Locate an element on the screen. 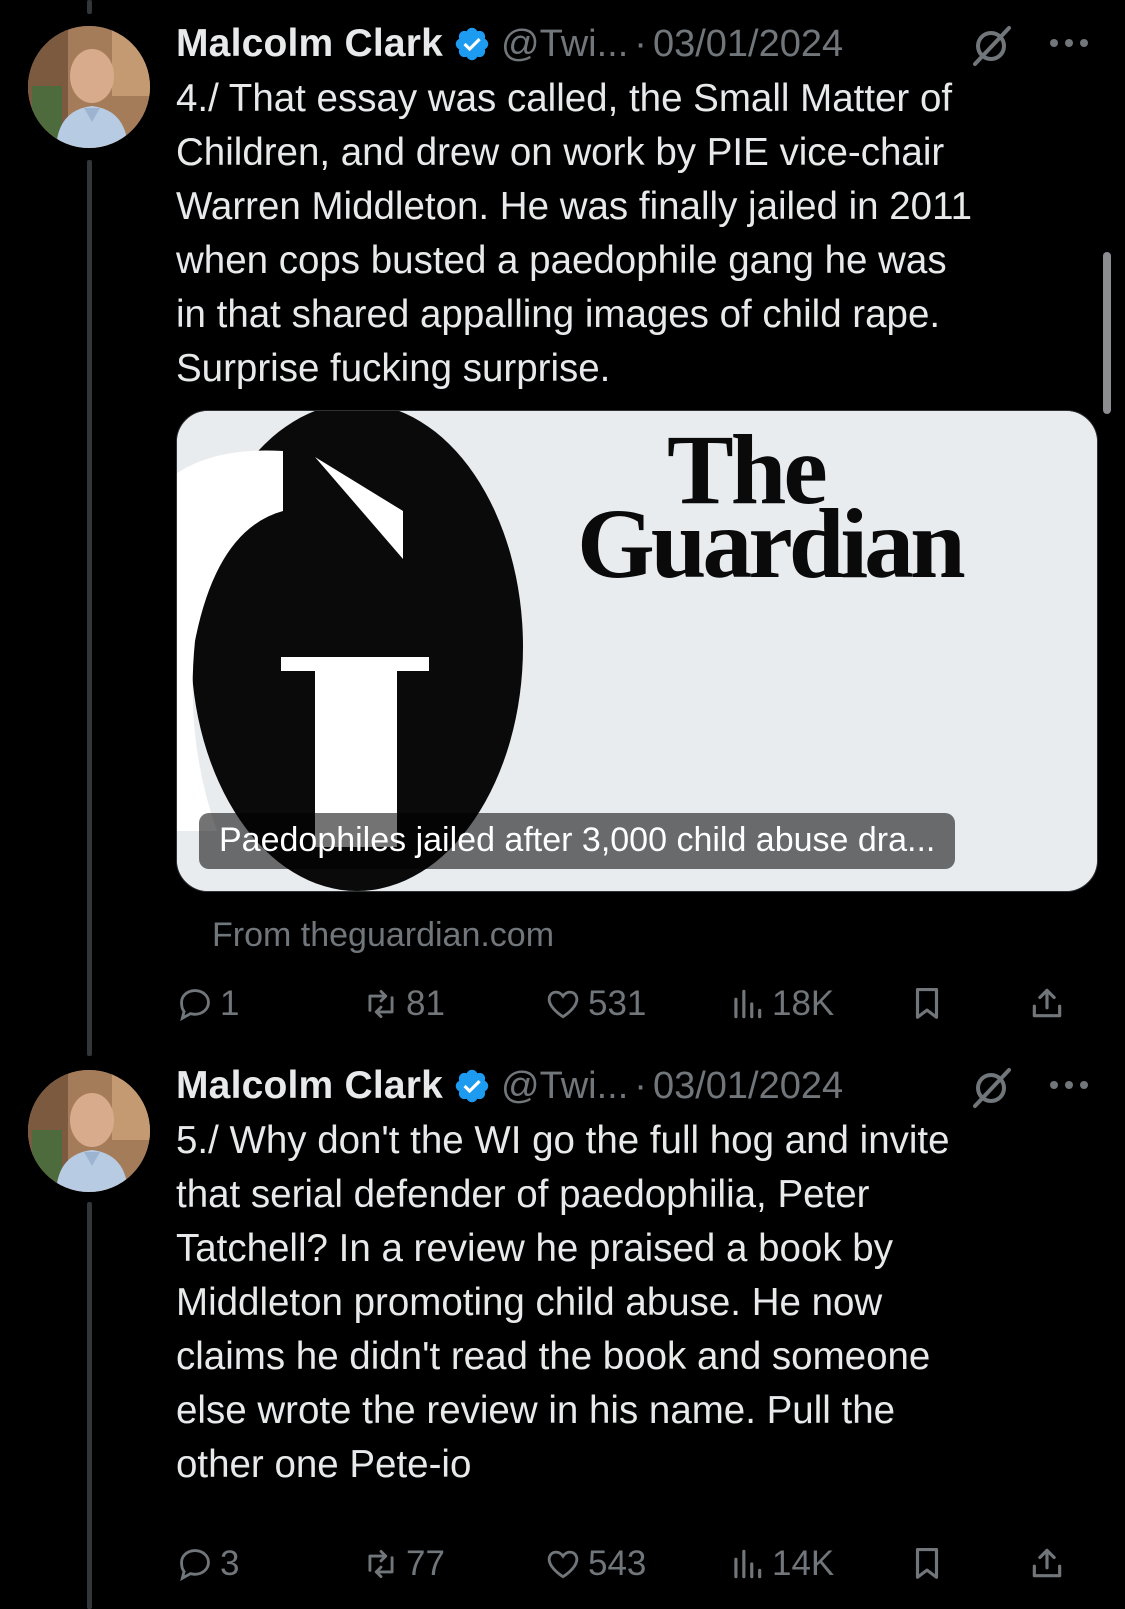 The image size is (1125, 1609). repost-button: 81 is located at coordinates (403, 1004).